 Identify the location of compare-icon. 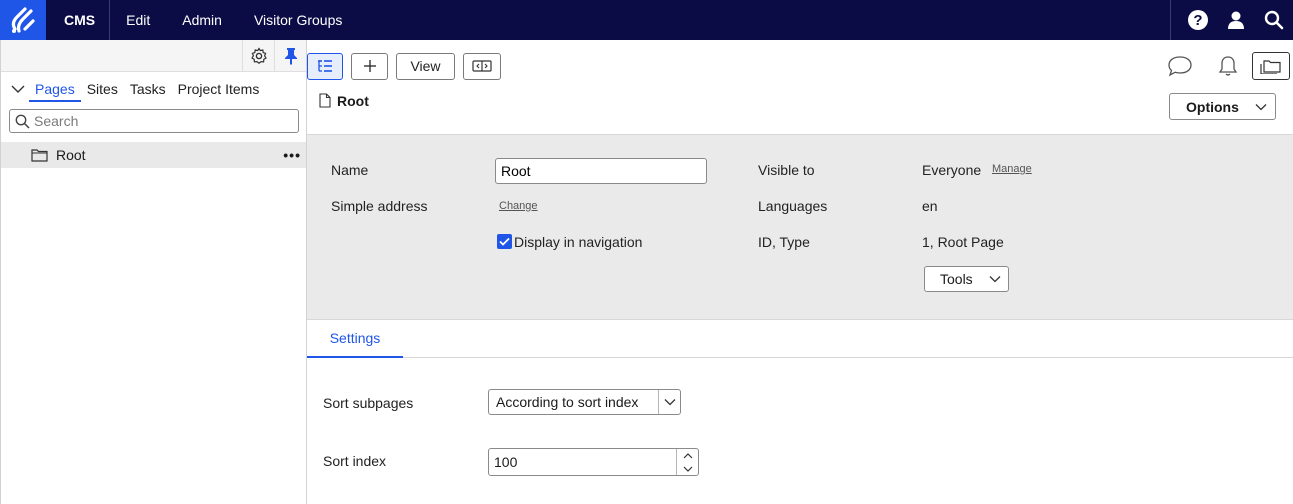
(482, 66).